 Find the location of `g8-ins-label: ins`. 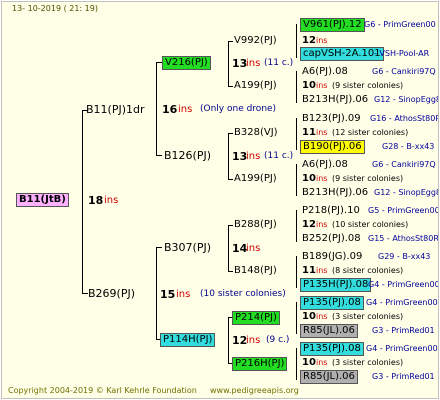

g8-ins-label: ins is located at coordinates (322, 362).